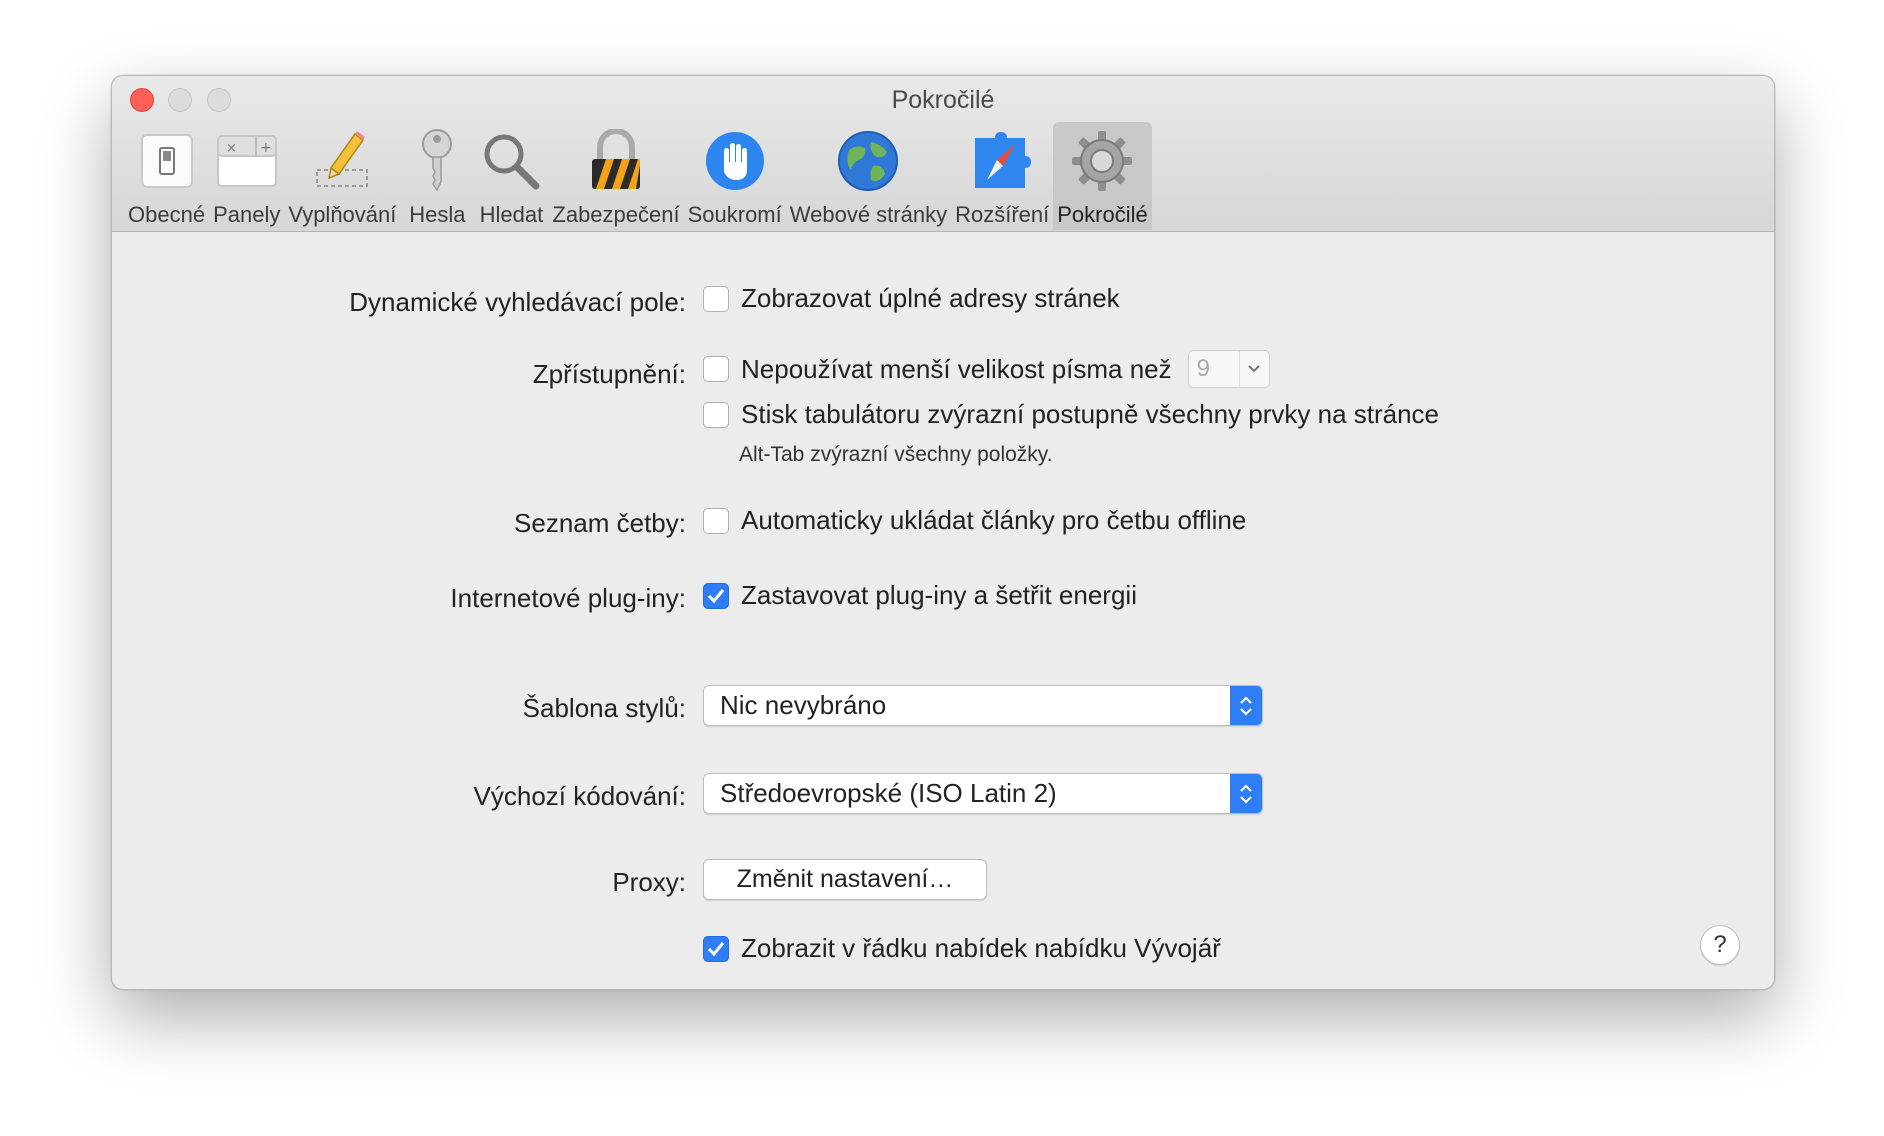  I want to click on style-sheet-popup: Nic nevybráno, so click(983, 705).